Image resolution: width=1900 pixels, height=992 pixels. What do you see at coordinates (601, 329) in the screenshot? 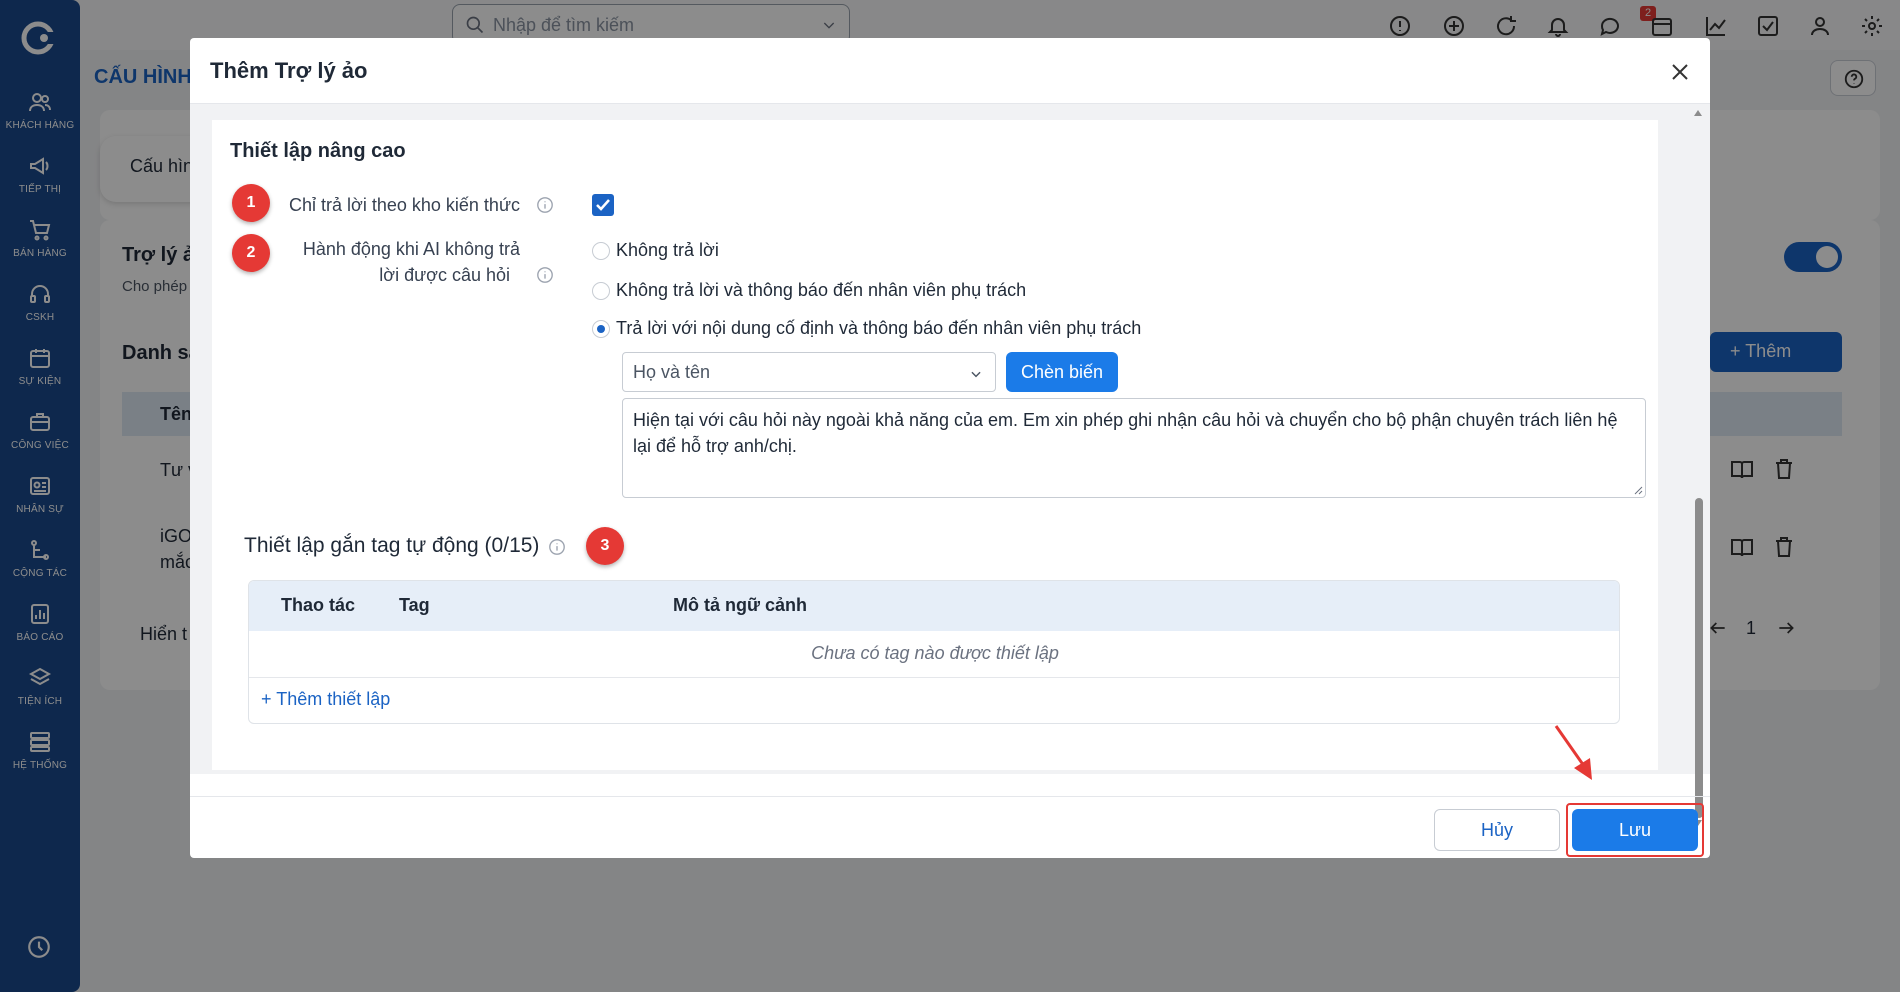
I see `radio-fixed-reply-notify` at bounding box center [601, 329].